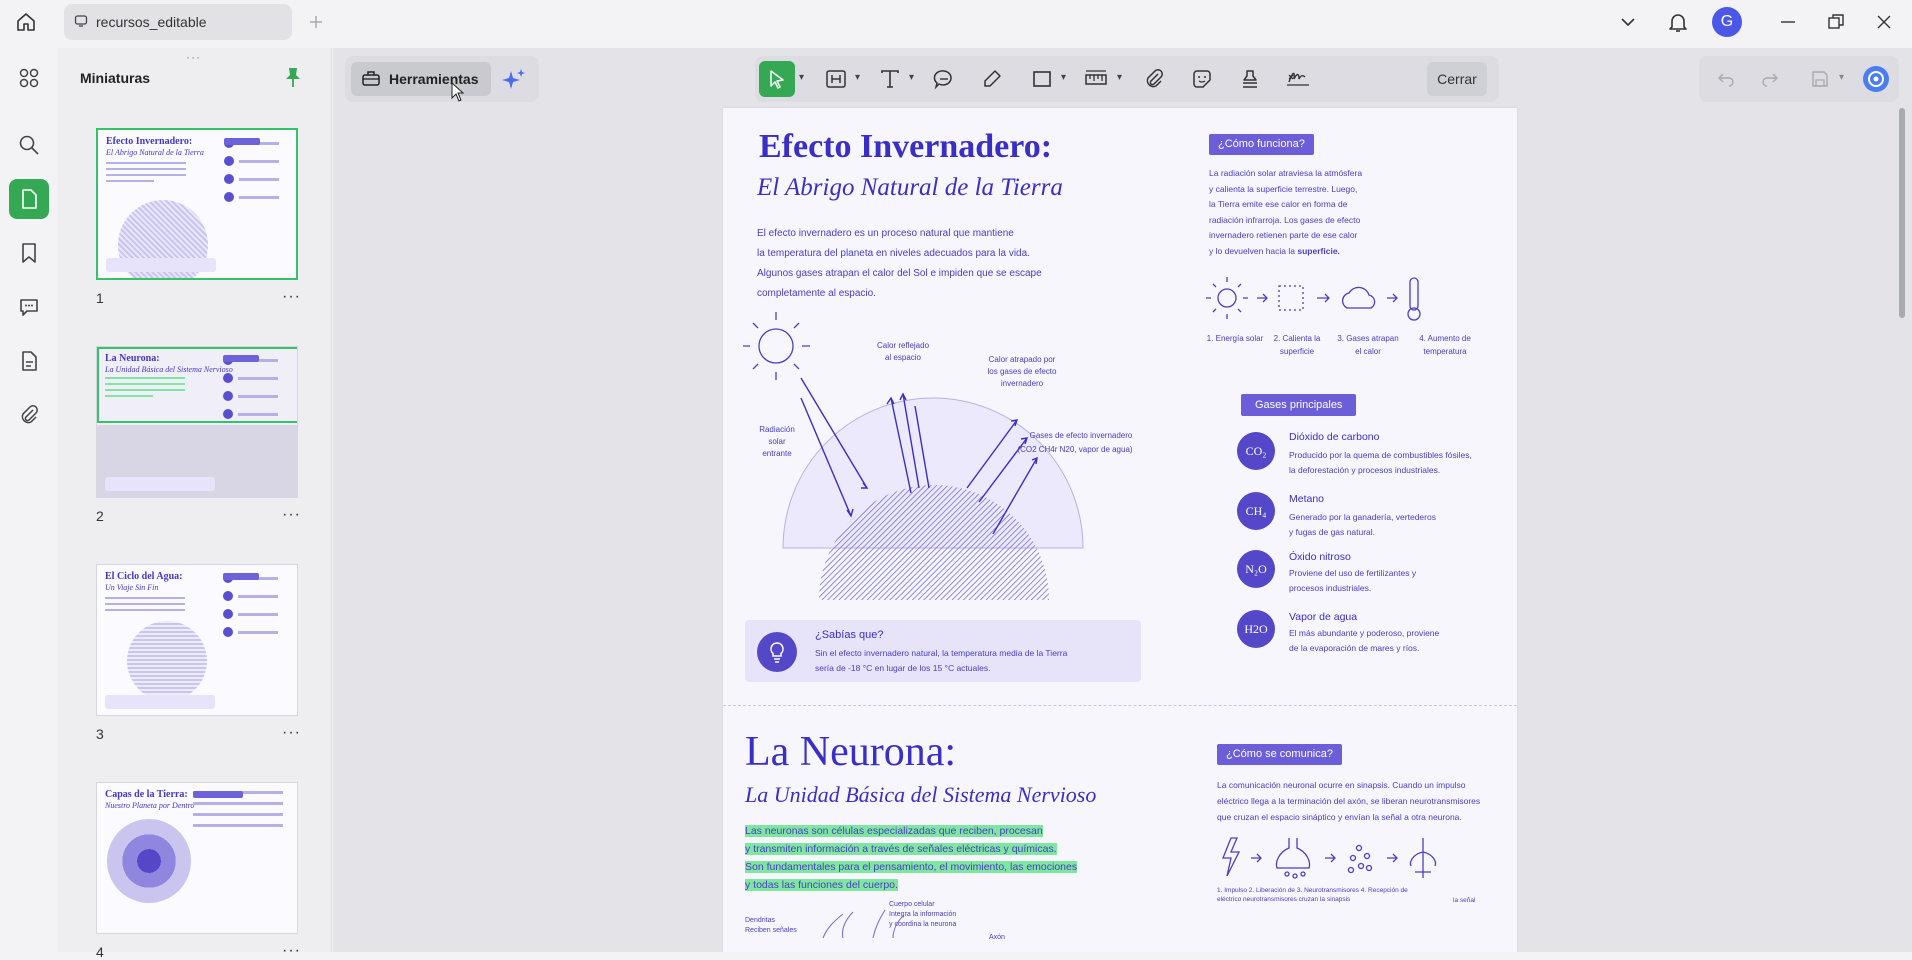 The height and width of the screenshot is (960, 1912). What do you see at coordinates (1075, 449) in the screenshot?
I see `greenhouse-gases-list: (CO2 CH4r N20, vapor de agua)` at bounding box center [1075, 449].